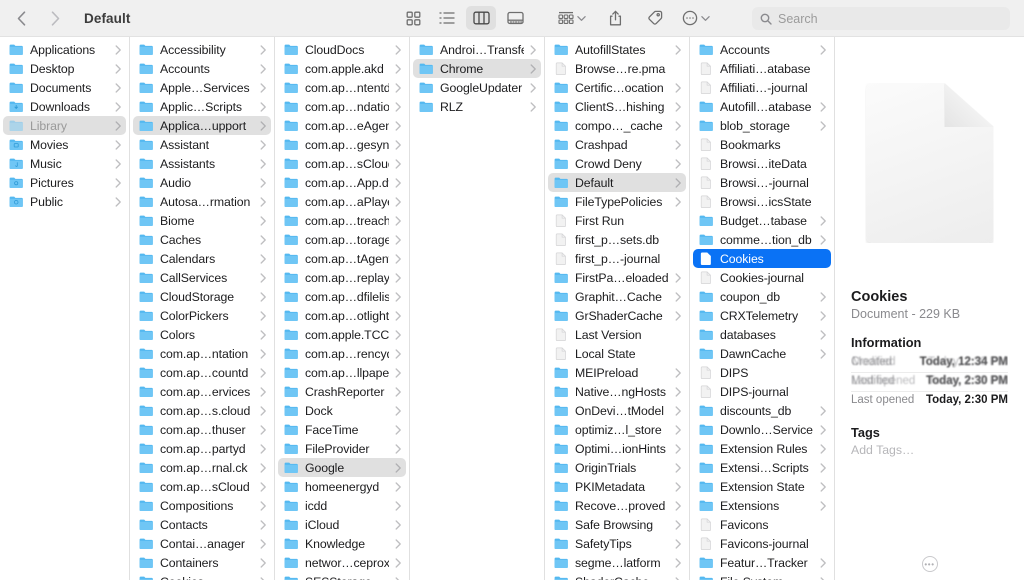 This screenshot has width=1024, height=580. What do you see at coordinates (762, 68) in the screenshot?
I see `file-row: Affiliati…atabase` at bounding box center [762, 68].